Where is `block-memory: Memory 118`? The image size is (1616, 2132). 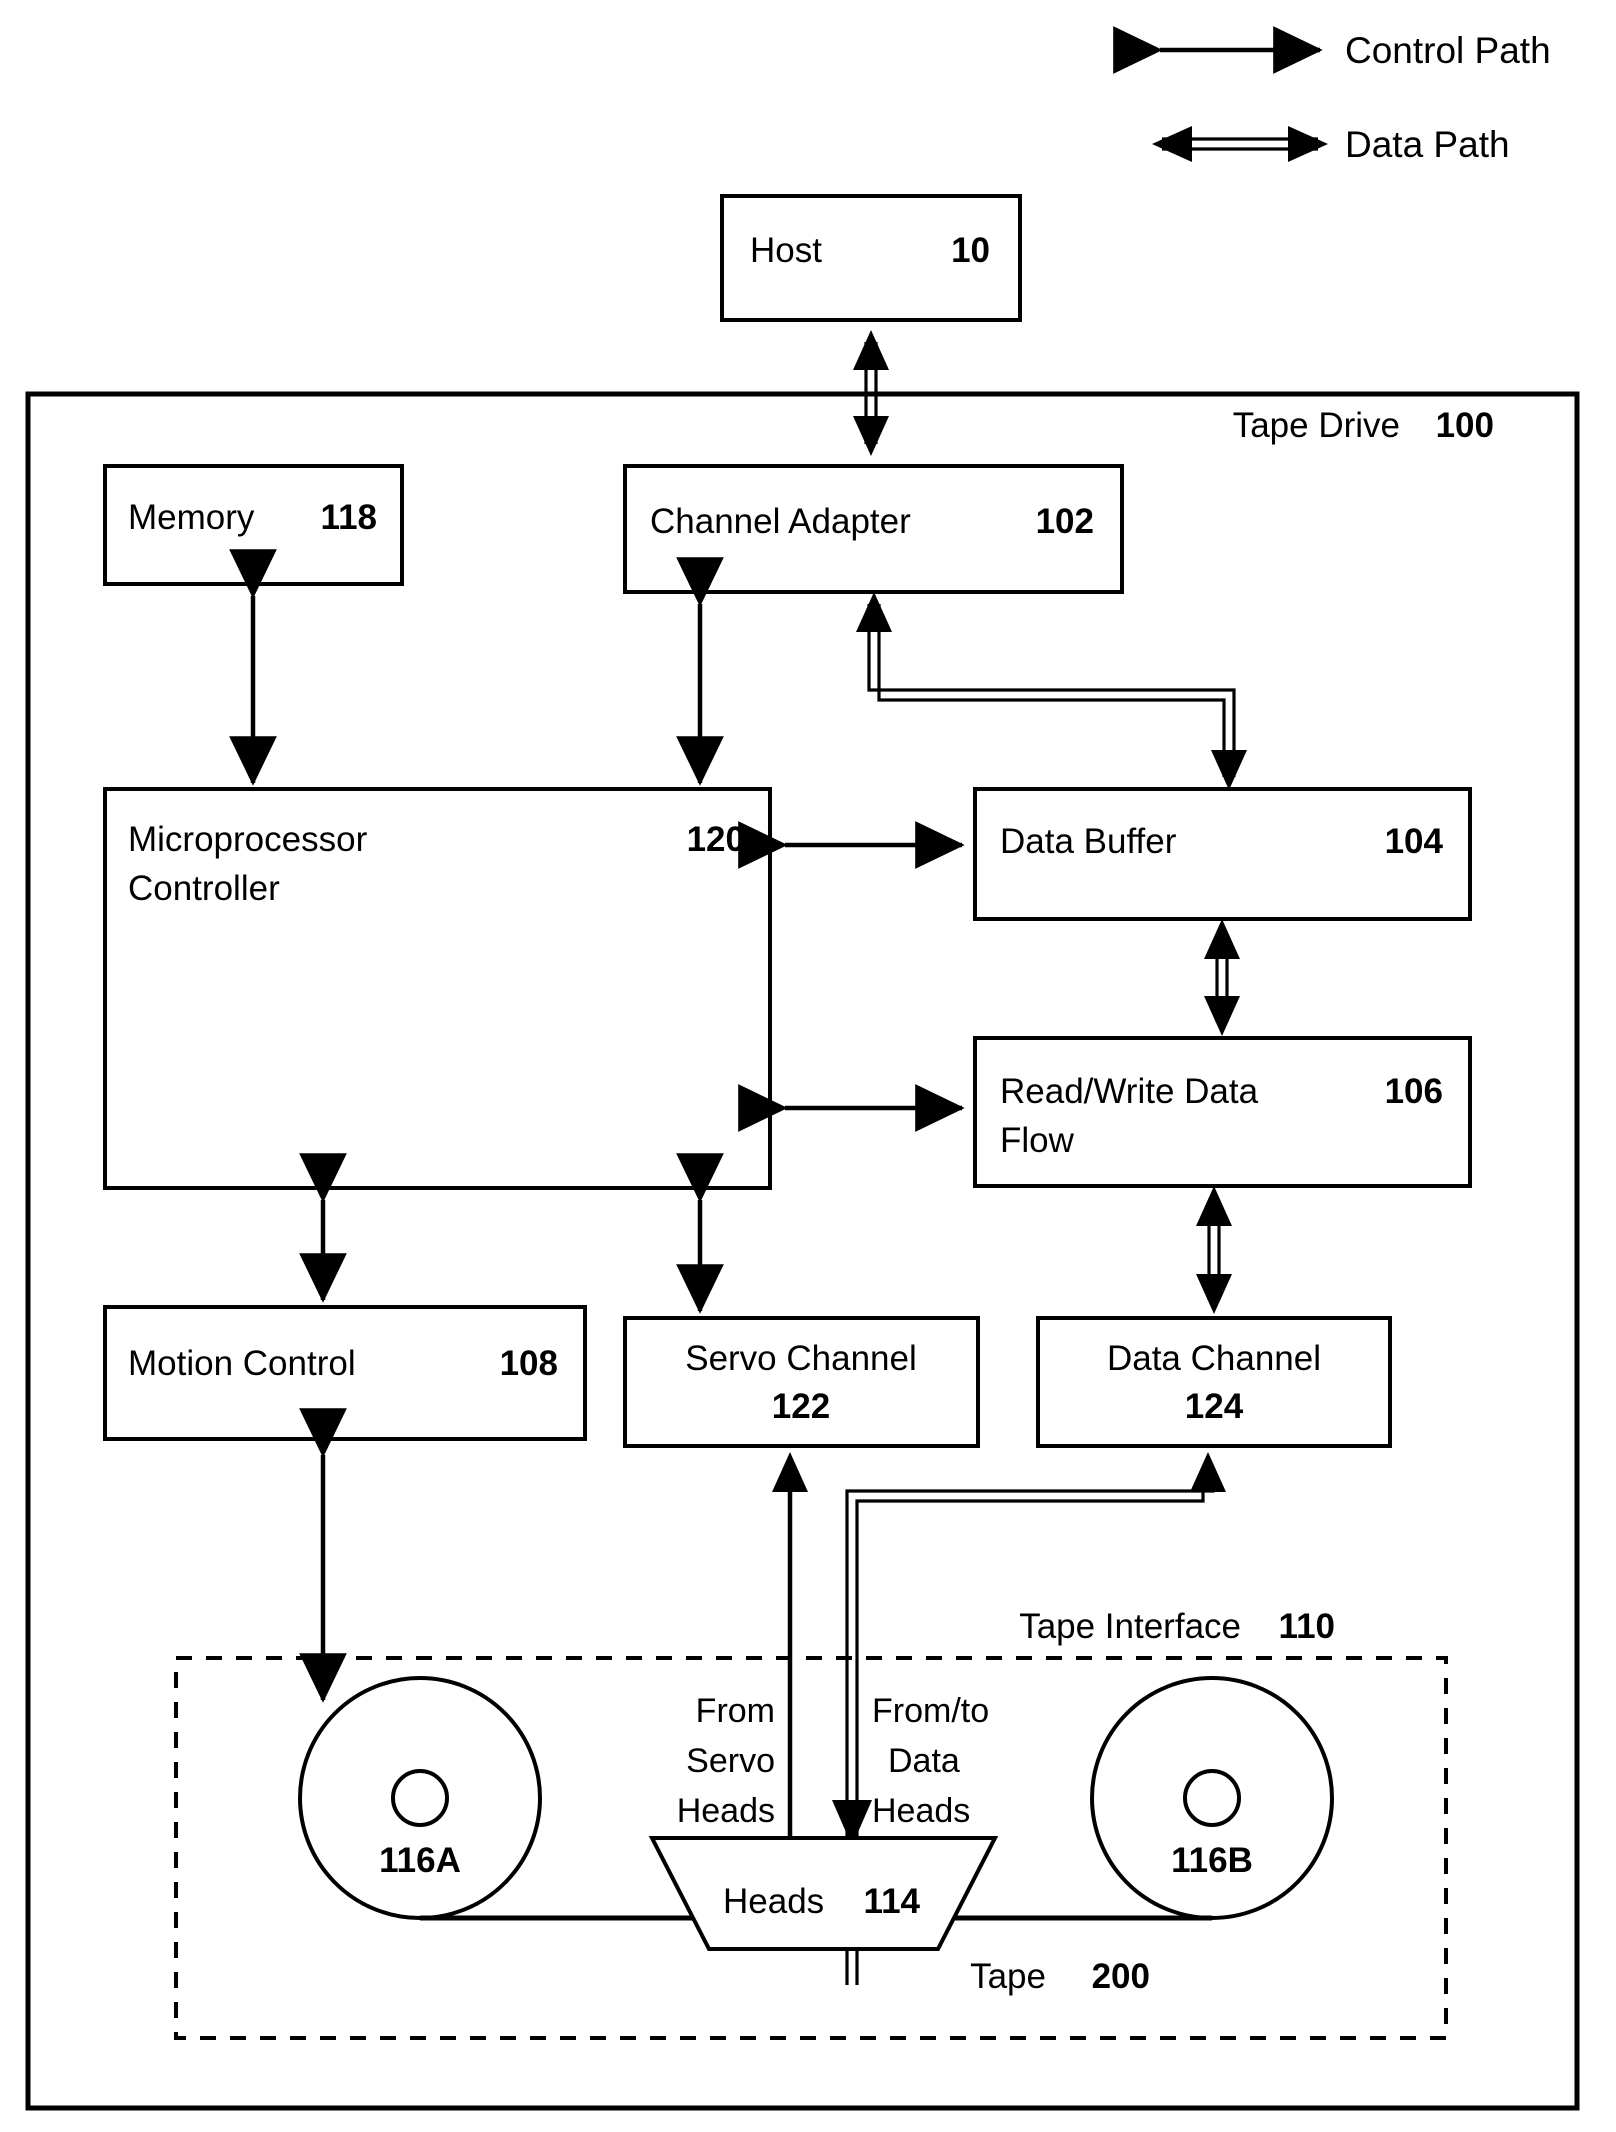
block-memory: Memory 118 is located at coordinates (253, 525).